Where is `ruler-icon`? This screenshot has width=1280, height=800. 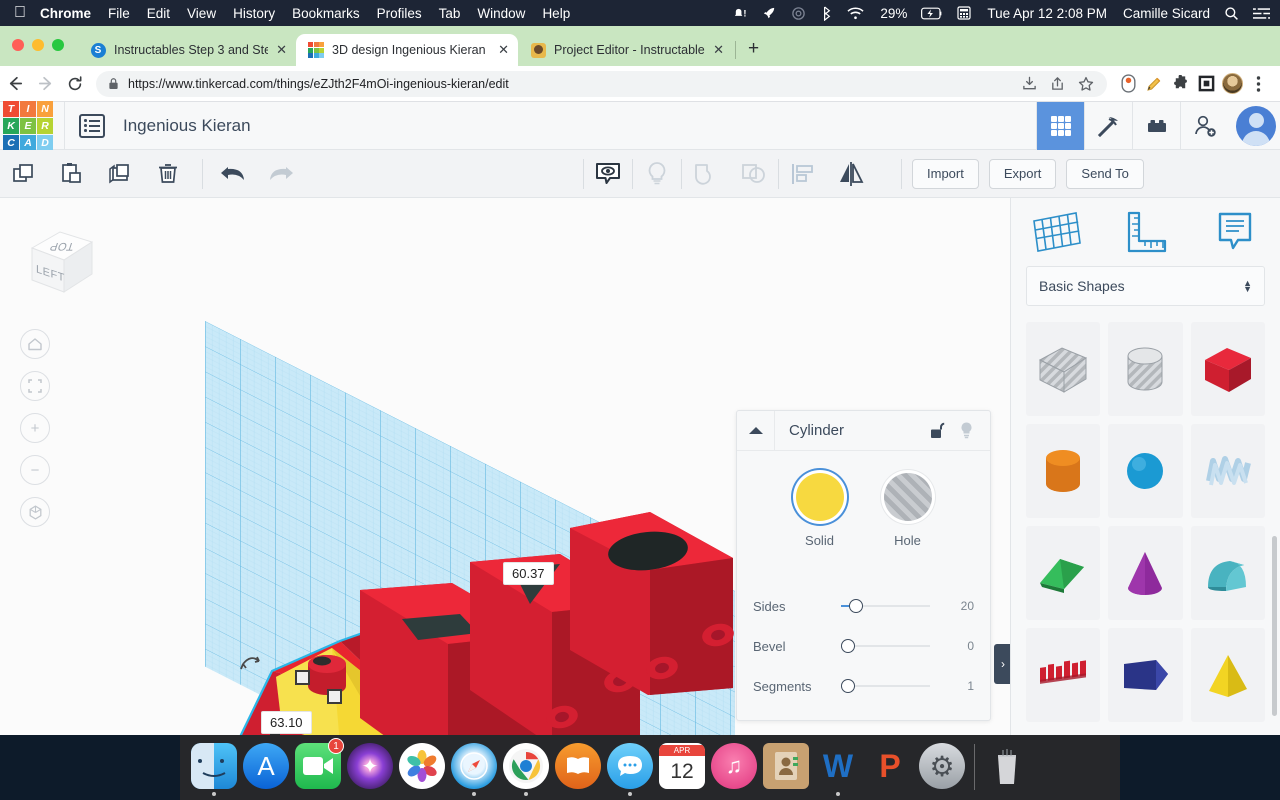 ruler-icon is located at coordinates (1146, 232).